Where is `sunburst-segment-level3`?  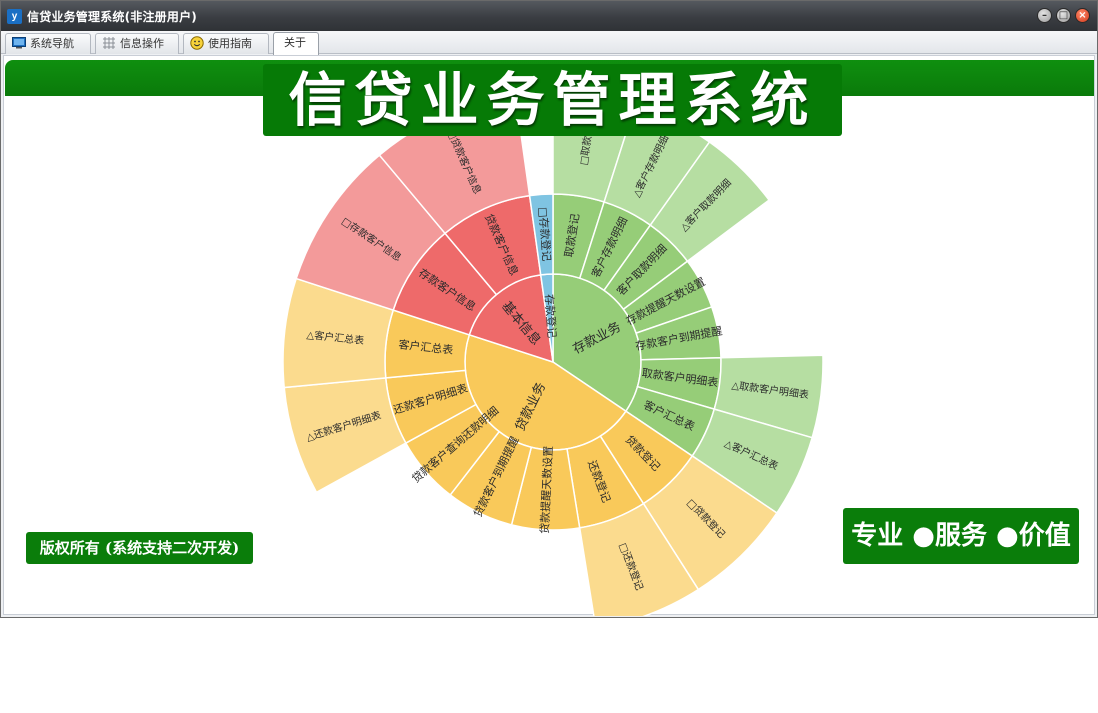 sunburst-segment-level3 is located at coordinates (345, 435).